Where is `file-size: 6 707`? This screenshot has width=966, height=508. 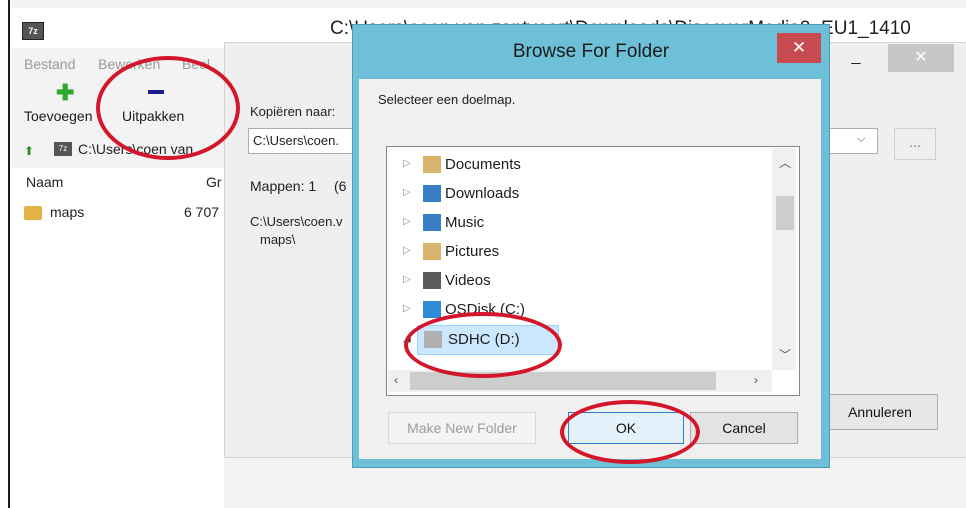 file-size: 6 707 is located at coordinates (202, 212).